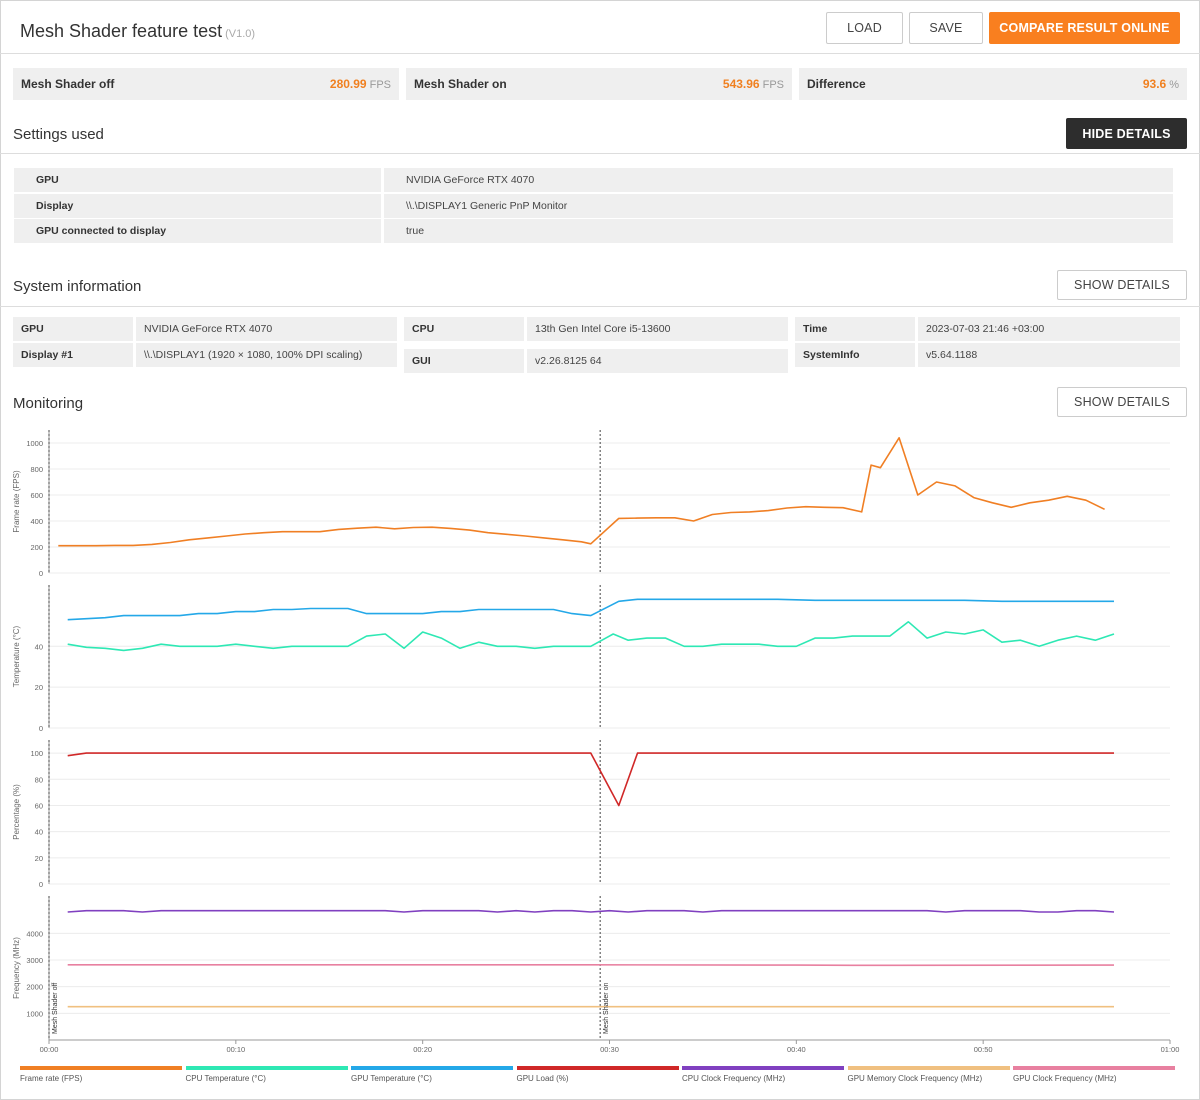 This screenshot has width=1200, height=1100. I want to click on settings-row-gpu-connected: GPU connected to display true, so click(593, 231).